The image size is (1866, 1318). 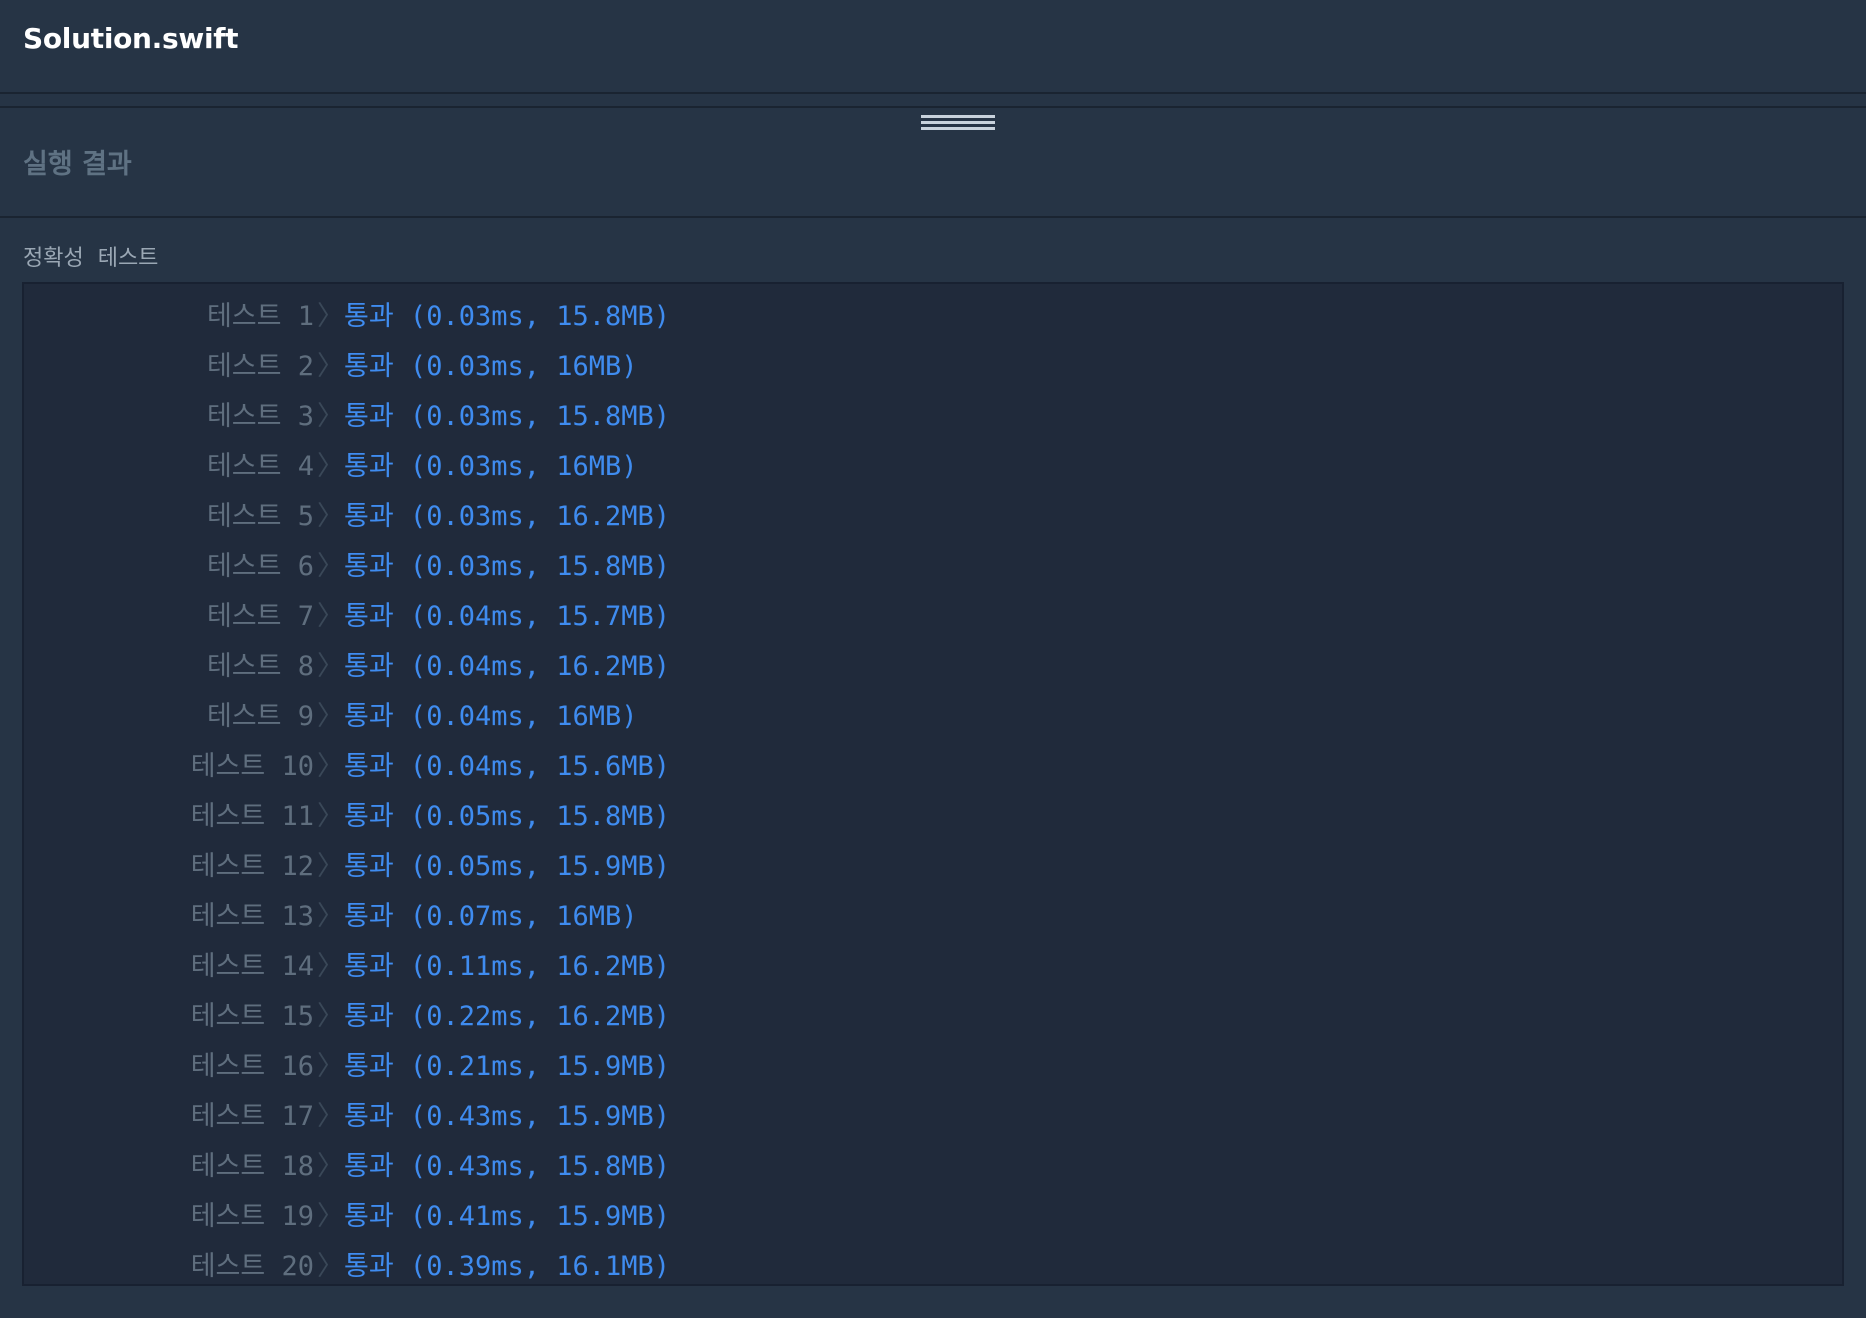 What do you see at coordinates (260, 616) in the screenshot?
I see `test-label: 테스트 7` at bounding box center [260, 616].